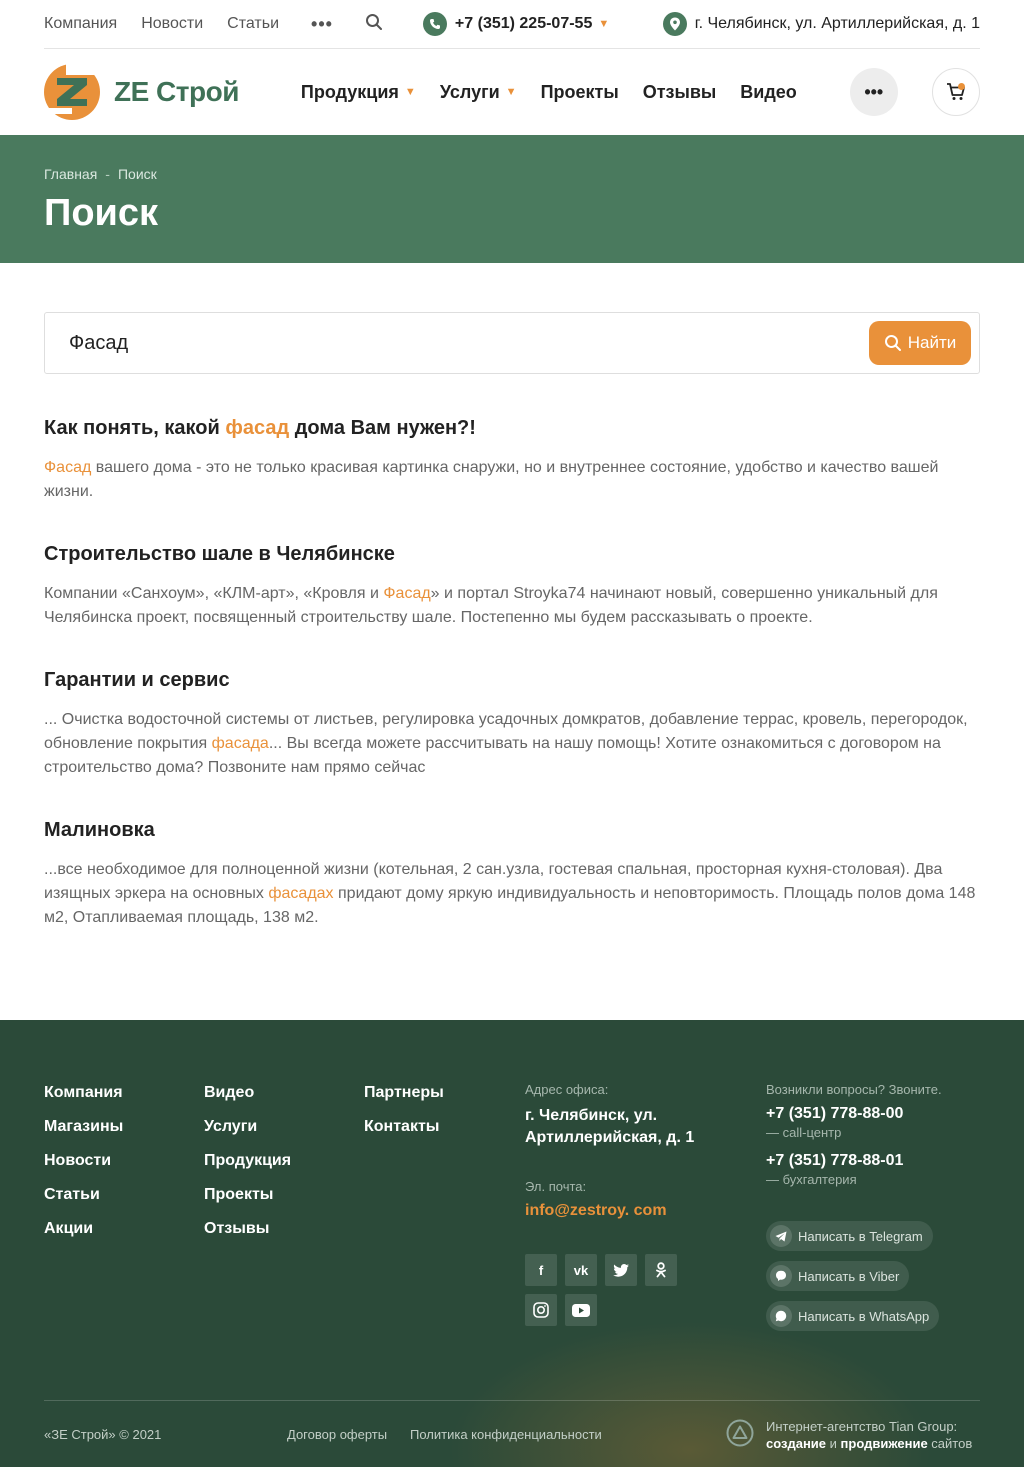 This screenshot has height=1467, width=1024. What do you see at coordinates (240, 743) in the screenshot?
I see `result-highlight: фасада` at bounding box center [240, 743].